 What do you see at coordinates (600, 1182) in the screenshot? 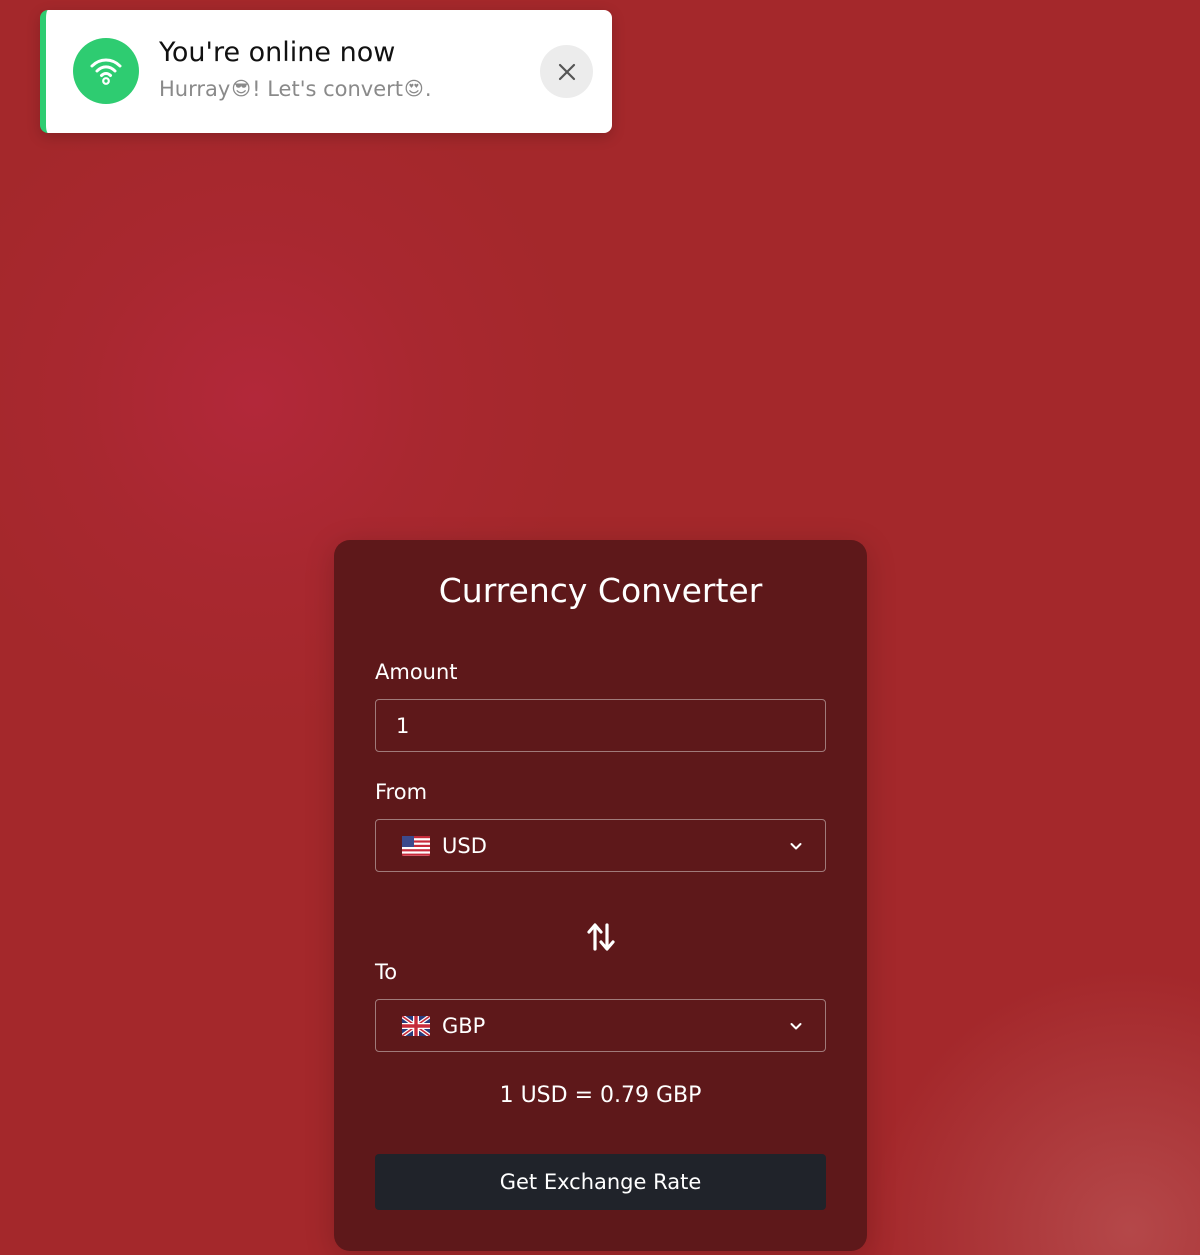
I see `get-exchange-rate-button: Get Exchange Rate` at bounding box center [600, 1182].